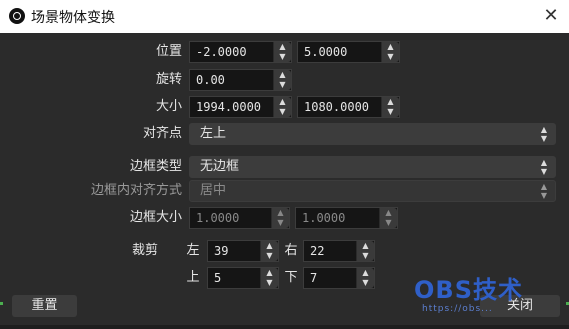 This screenshot has height=329, width=569. I want to click on position-x-input: -2.0000 ▲ ▼, so click(240, 52).